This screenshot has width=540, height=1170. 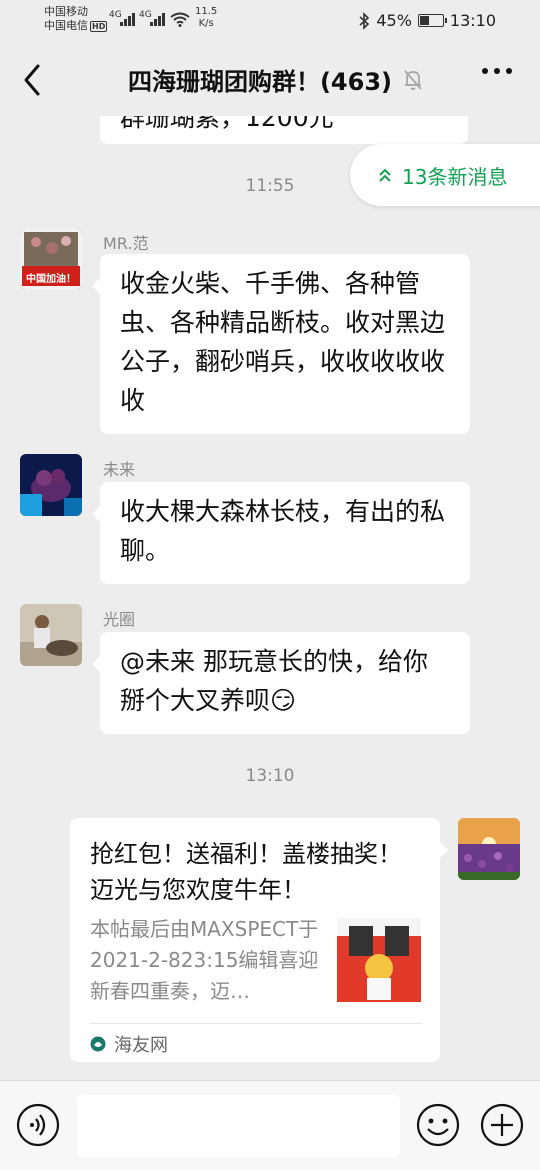 I want to click on plus-icon, so click(x=502, y=1125).